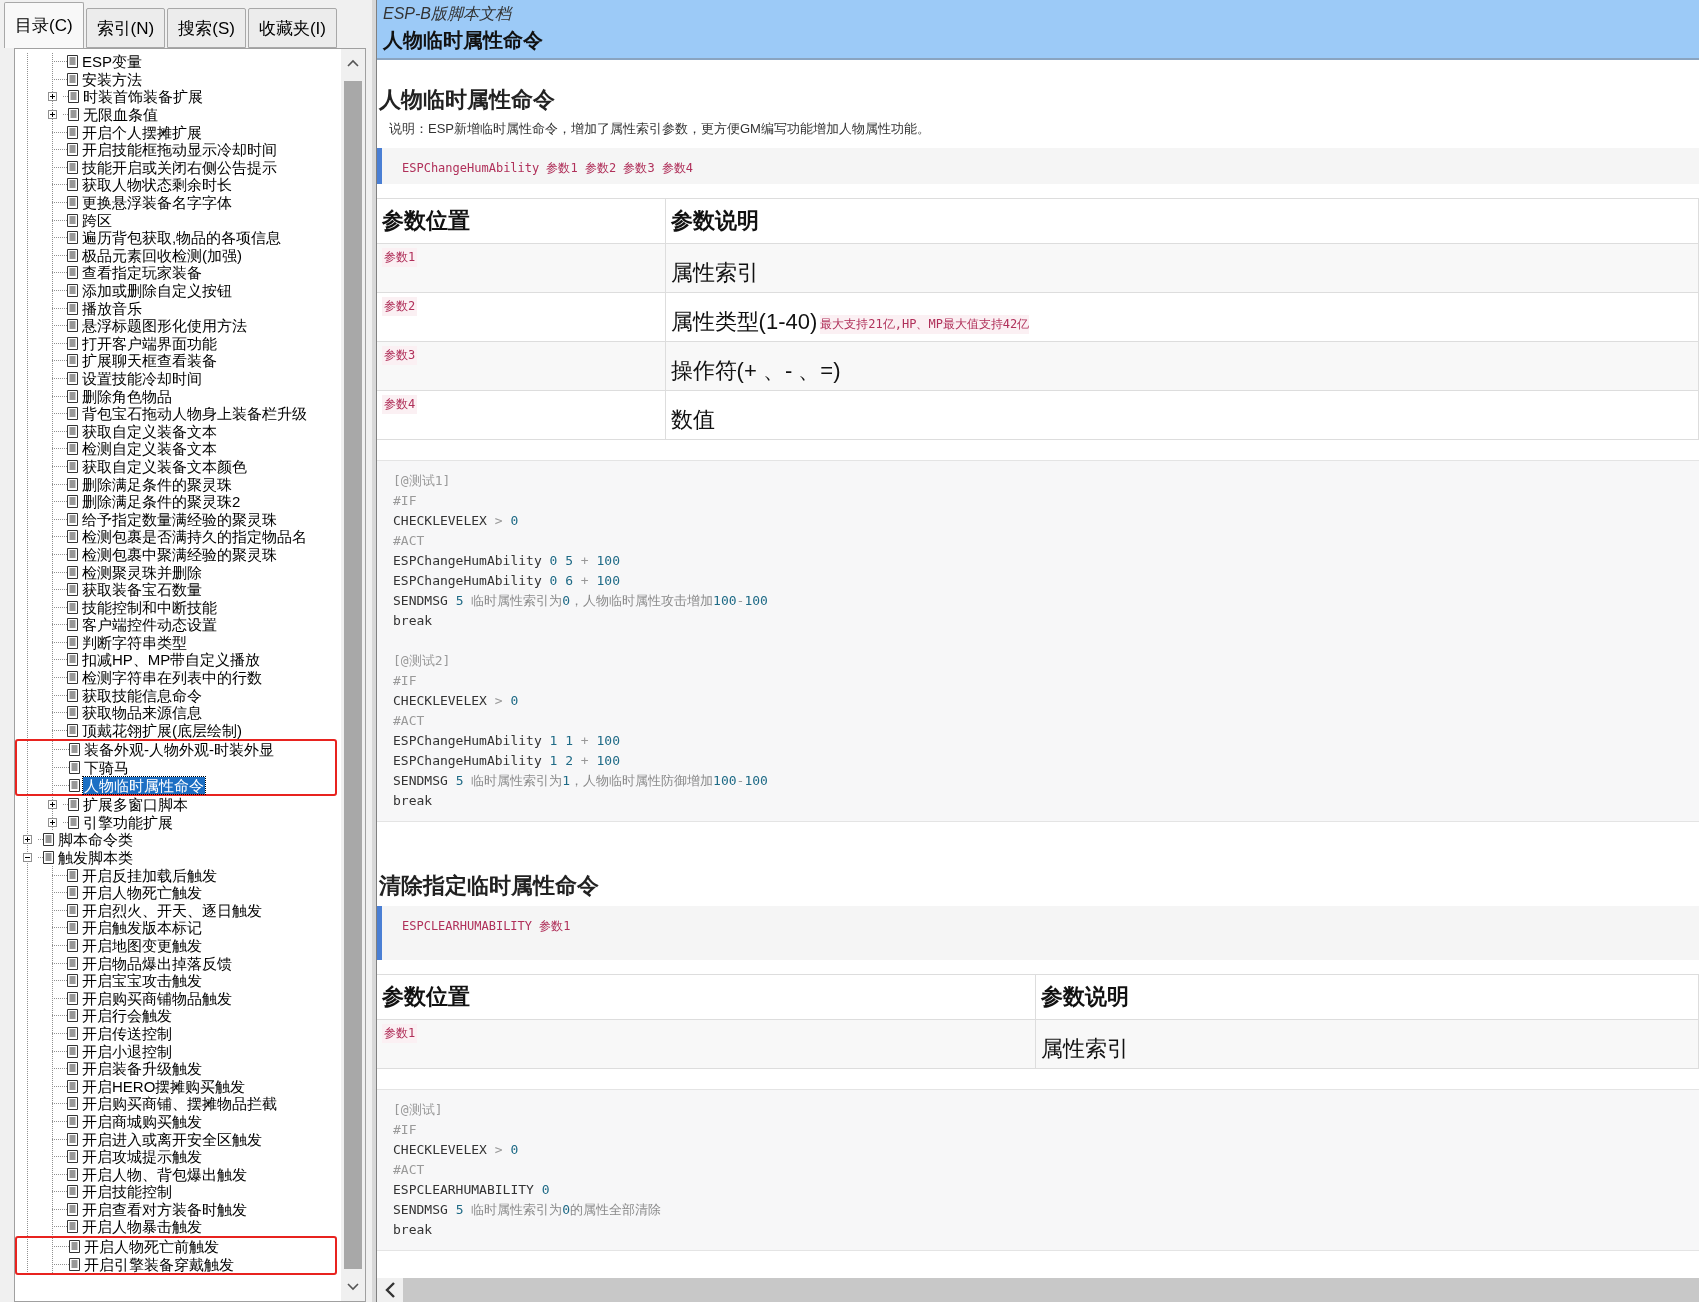 The image size is (1699, 1302). What do you see at coordinates (149, 431) in the screenshot?
I see `tree-item: 获取自定义装备文本` at bounding box center [149, 431].